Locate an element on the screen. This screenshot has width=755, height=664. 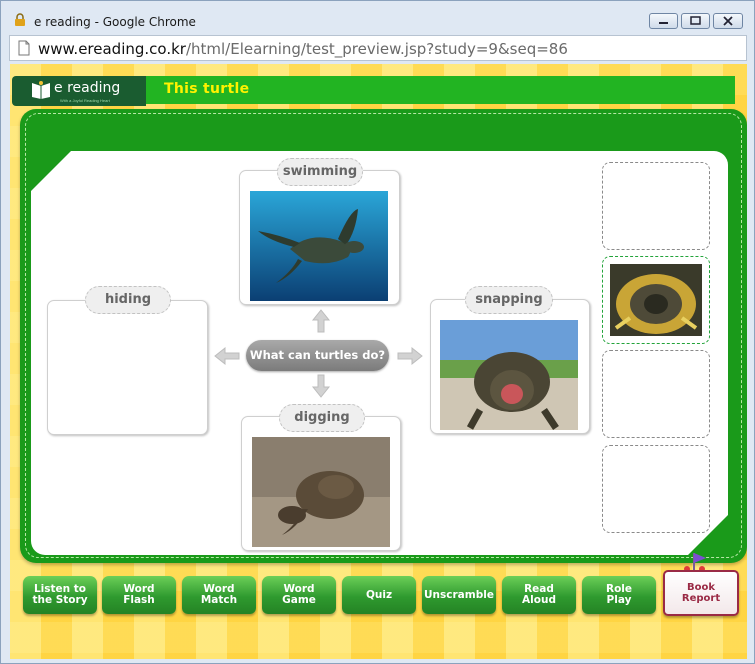
nav-read-aloud: Read Aloud is located at coordinates (539, 595).